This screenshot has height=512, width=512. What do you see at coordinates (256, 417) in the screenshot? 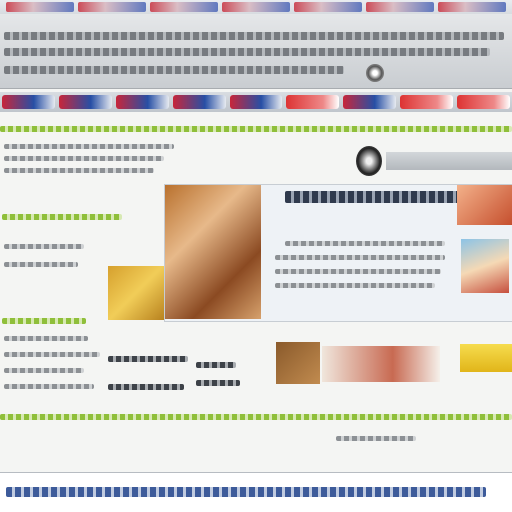
I see `divider` at bounding box center [256, 417].